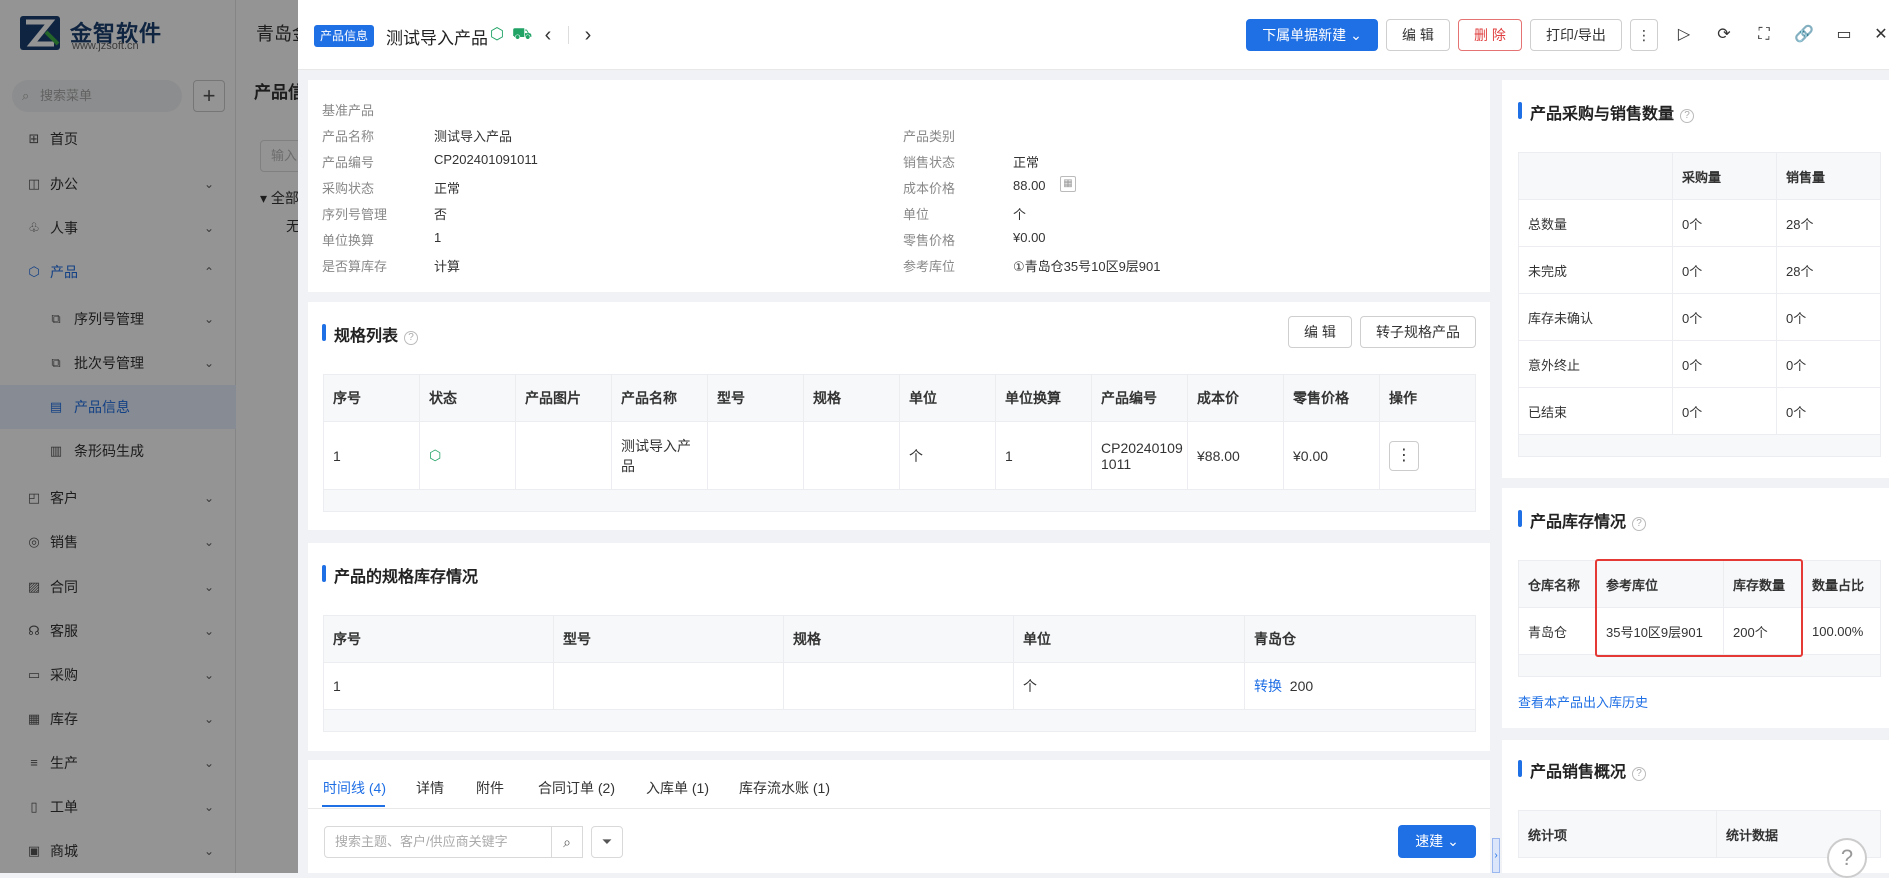  I want to click on highlight-box, so click(1699, 608).